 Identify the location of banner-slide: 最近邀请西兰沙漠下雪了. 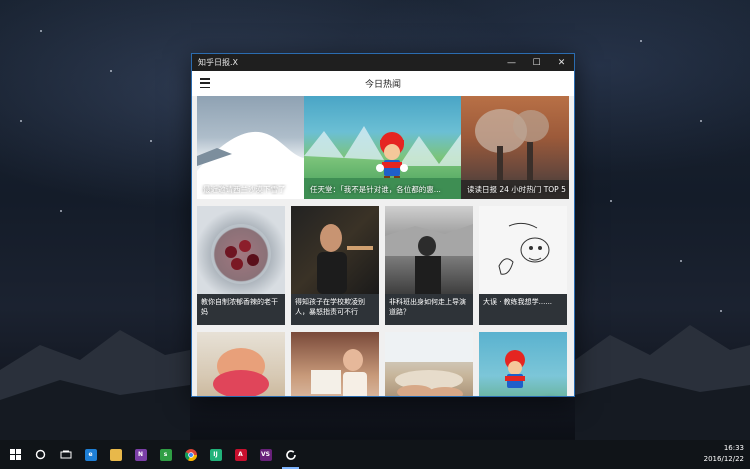
(250, 147).